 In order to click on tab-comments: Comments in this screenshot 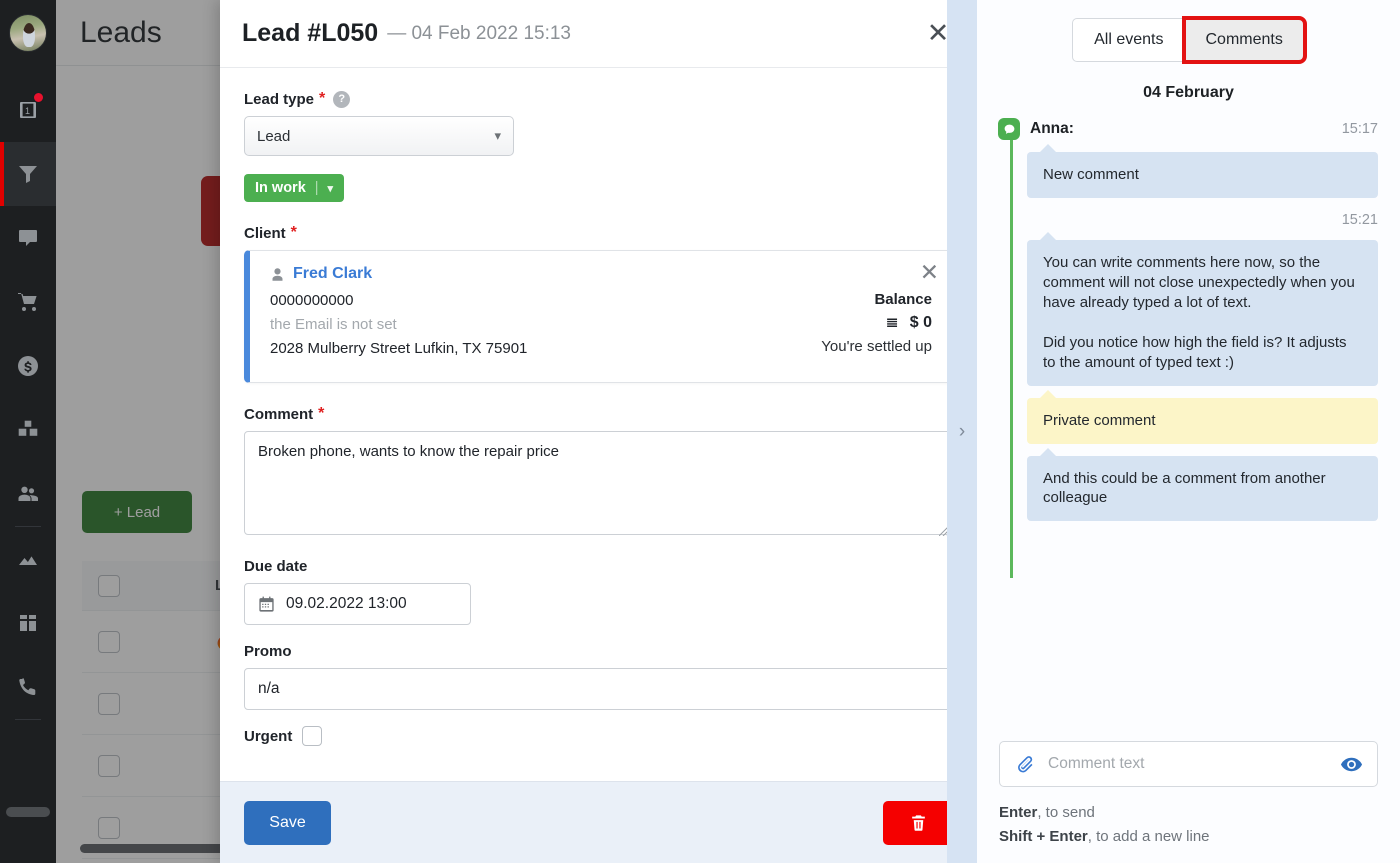, I will do `click(1244, 40)`.